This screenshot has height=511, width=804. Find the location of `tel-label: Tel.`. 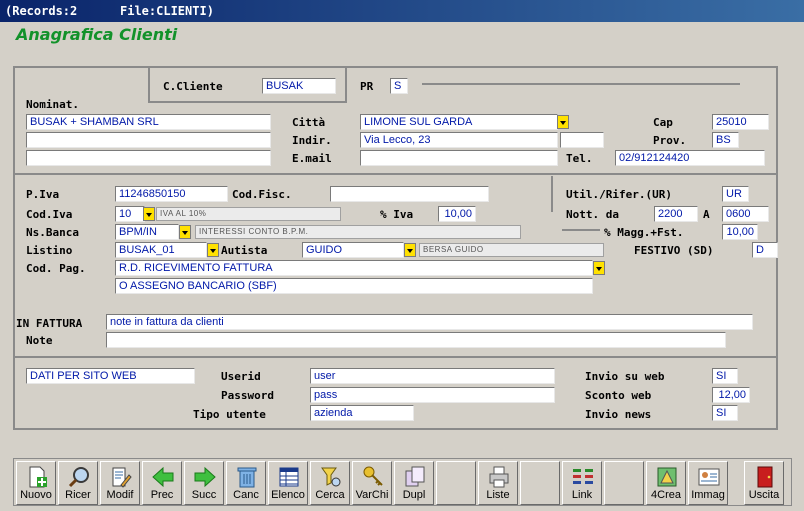

tel-label: Tel. is located at coordinates (579, 158).